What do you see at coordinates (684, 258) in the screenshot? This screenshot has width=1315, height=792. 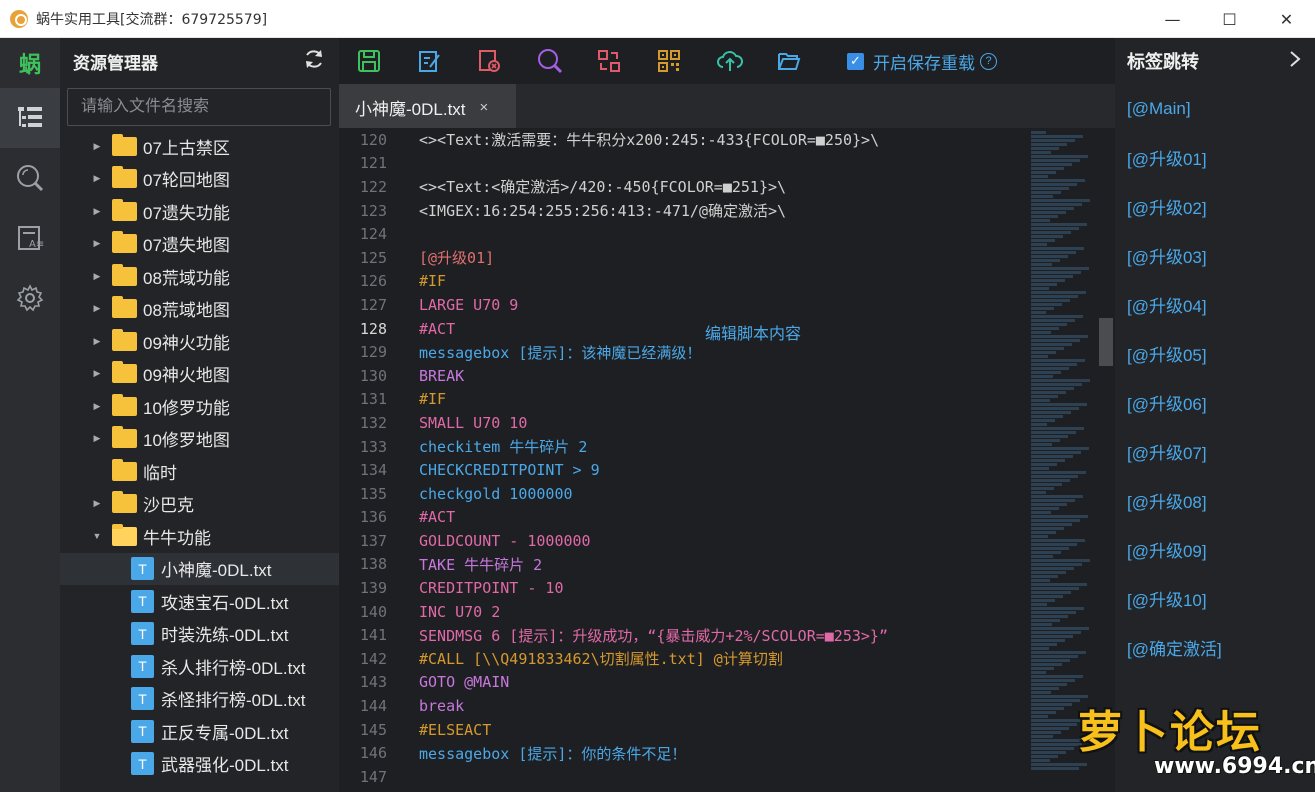 I see `code-line: 125 [@升级01]` at bounding box center [684, 258].